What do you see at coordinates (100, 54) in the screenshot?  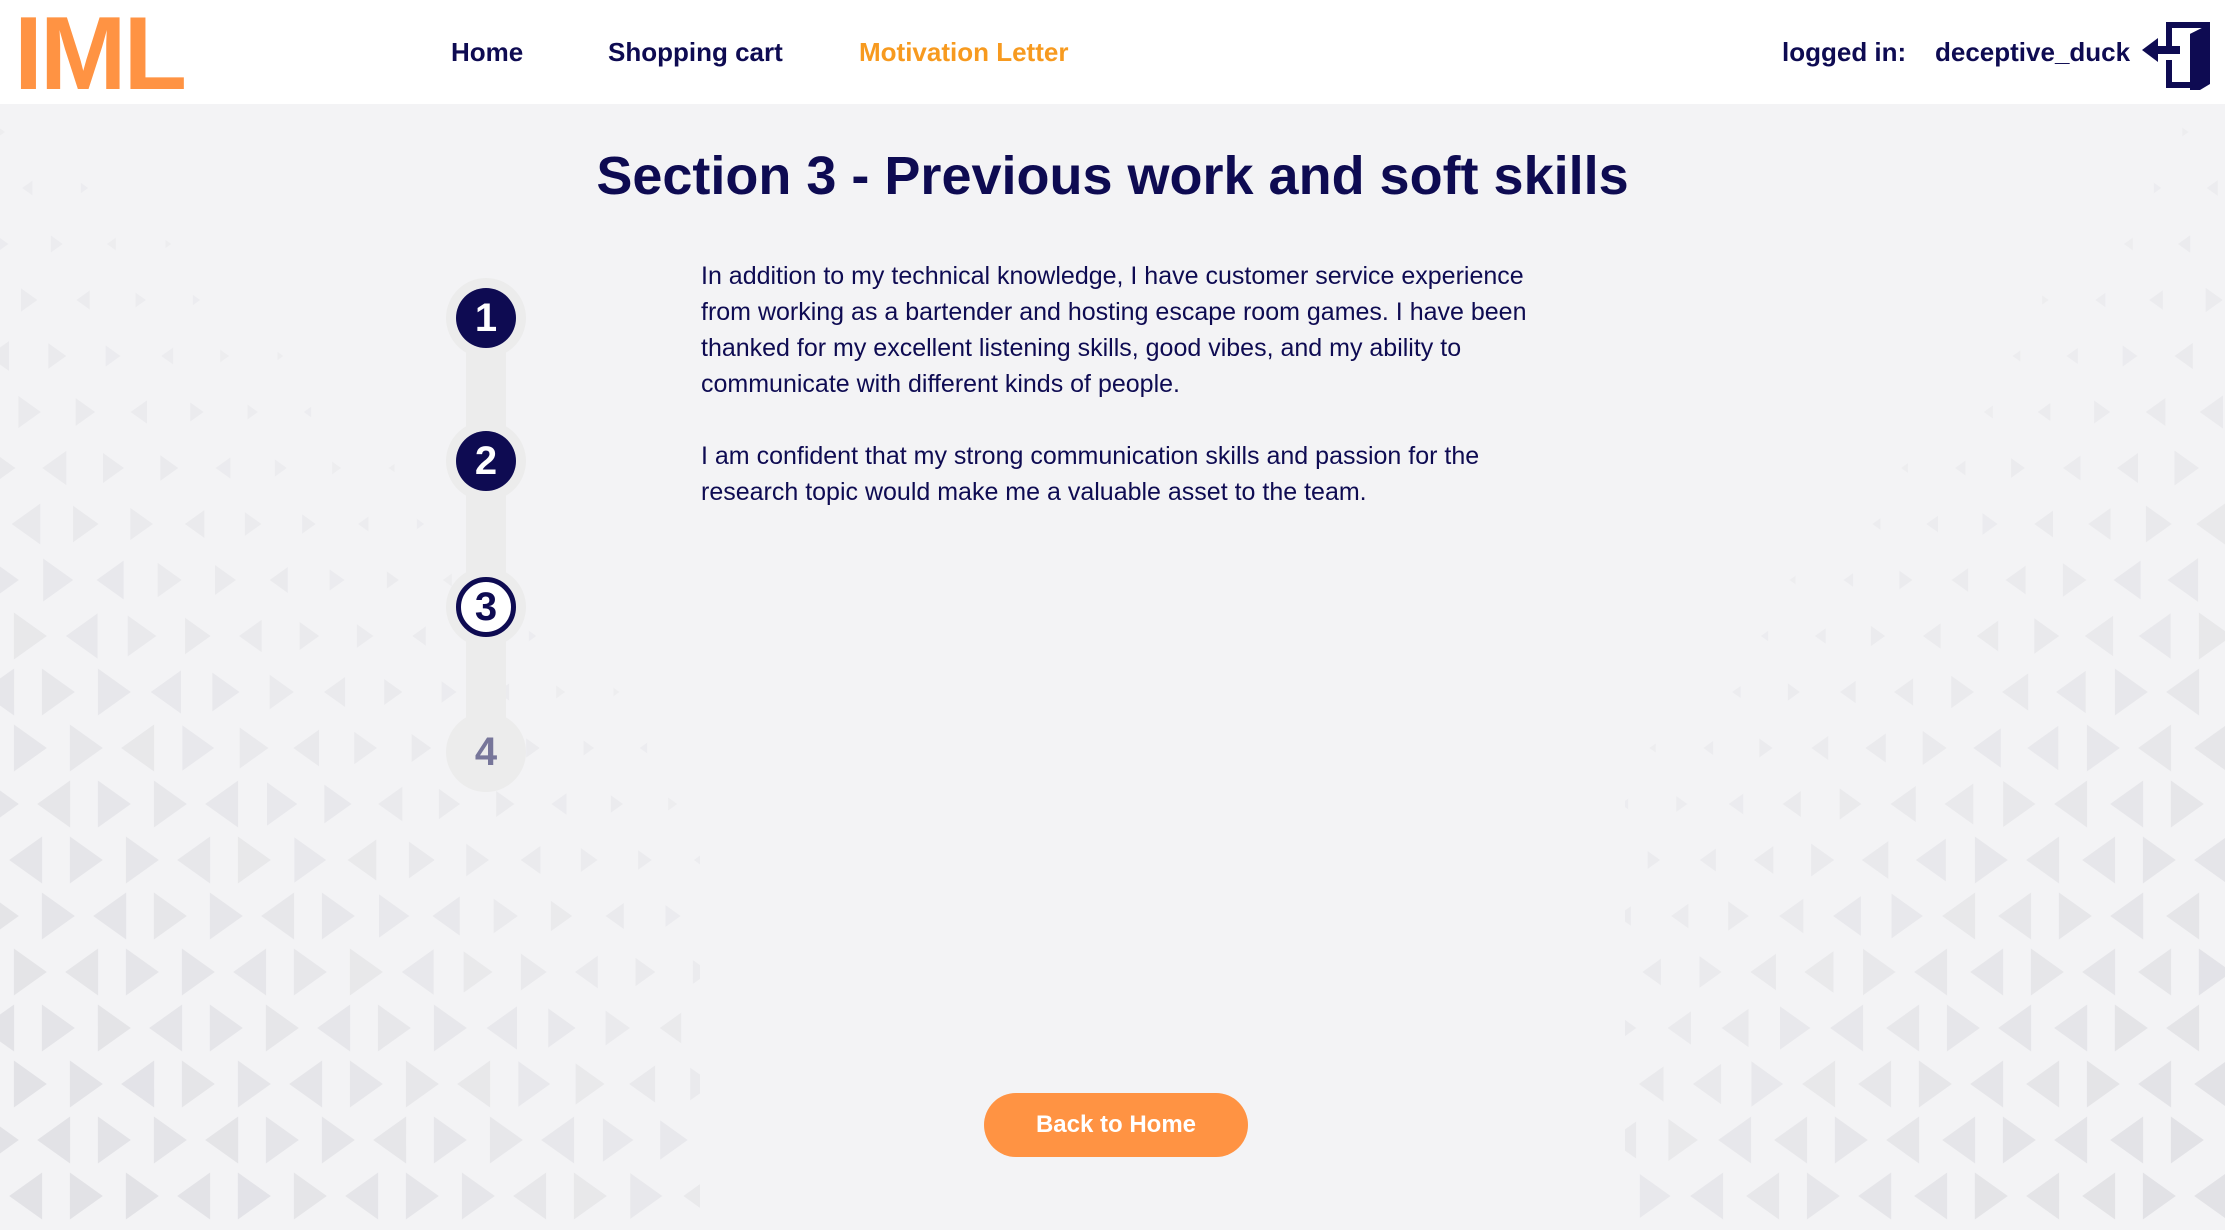 I see `logo: IML` at bounding box center [100, 54].